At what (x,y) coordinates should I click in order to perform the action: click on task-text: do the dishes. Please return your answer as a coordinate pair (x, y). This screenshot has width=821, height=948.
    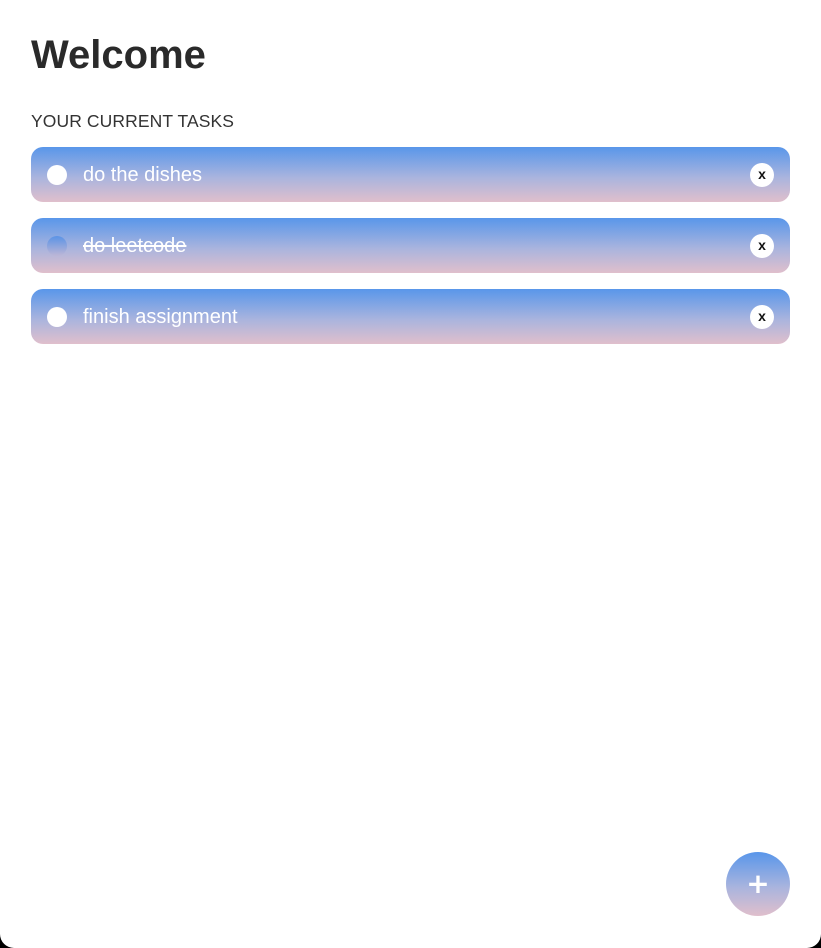
    Looking at the image, I should click on (142, 175).